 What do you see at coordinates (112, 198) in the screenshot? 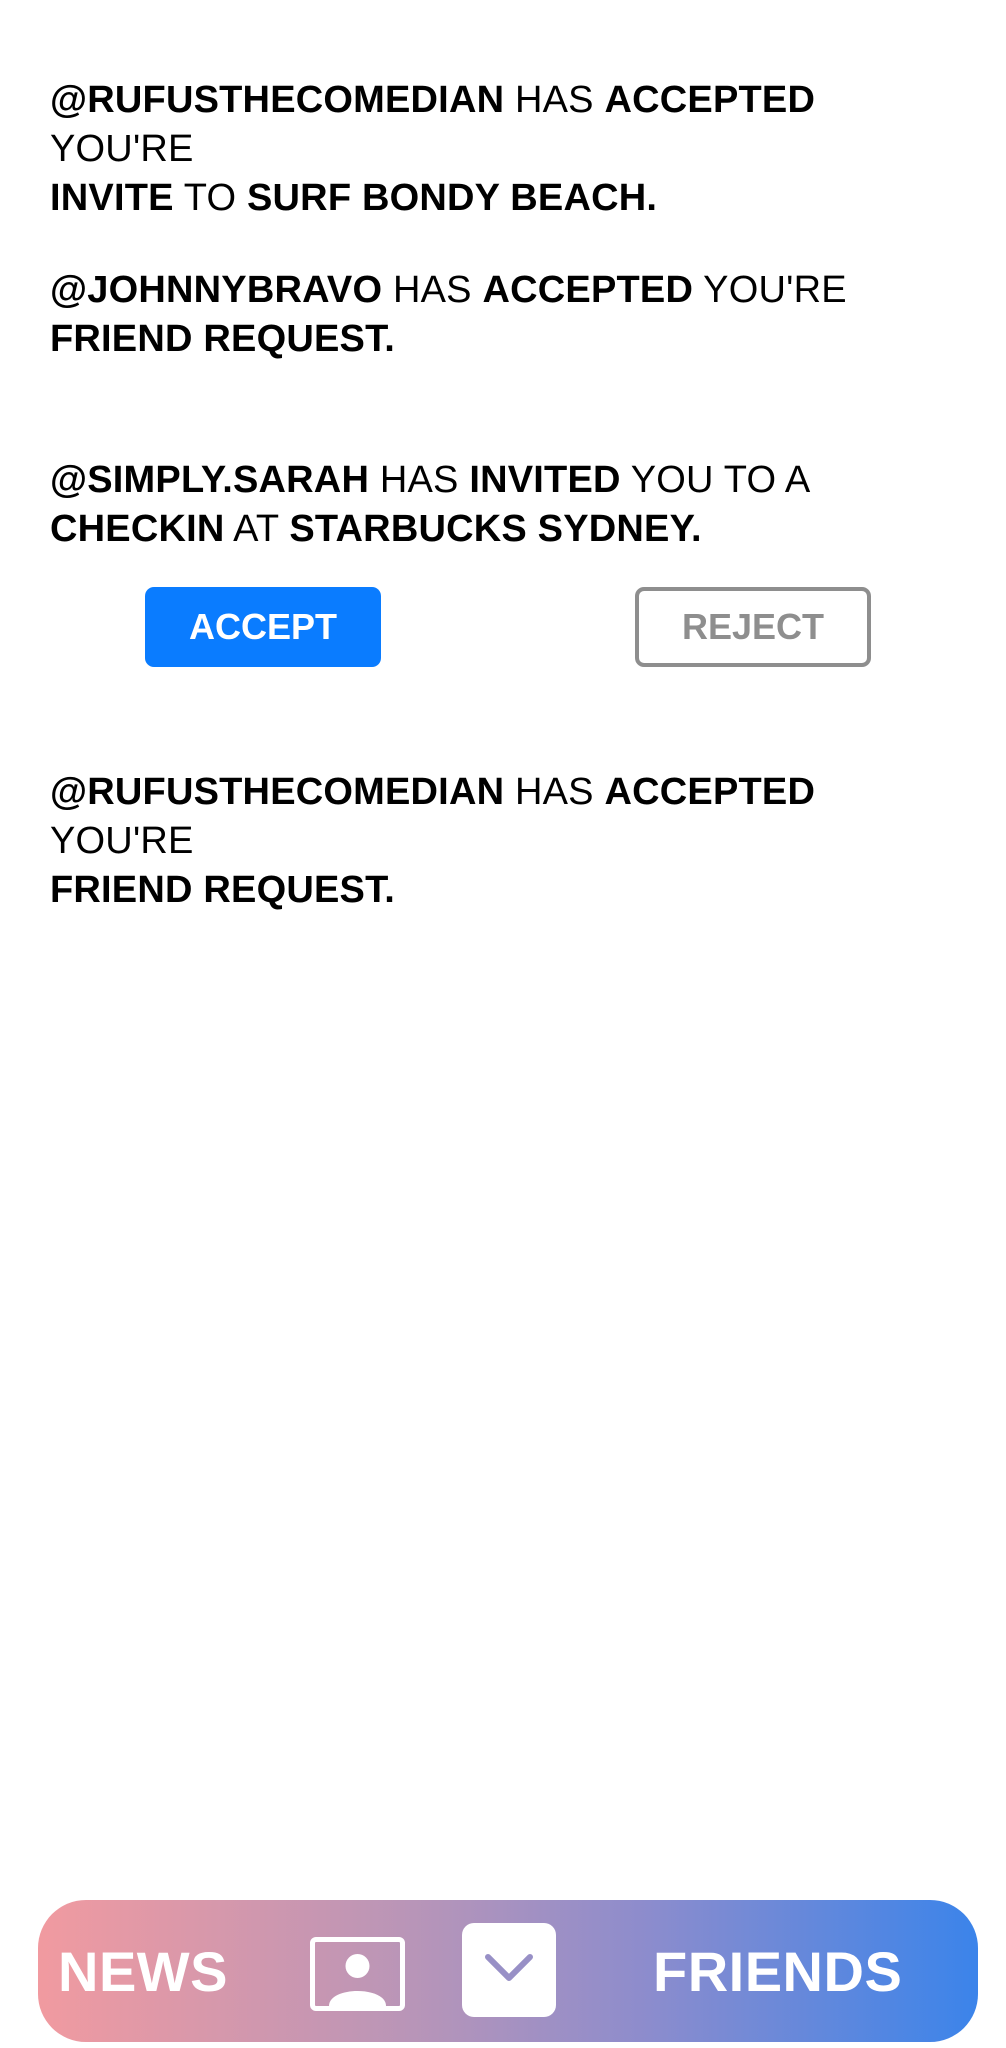
I see `notification-subject-text: INVITE` at bounding box center [112, 198].